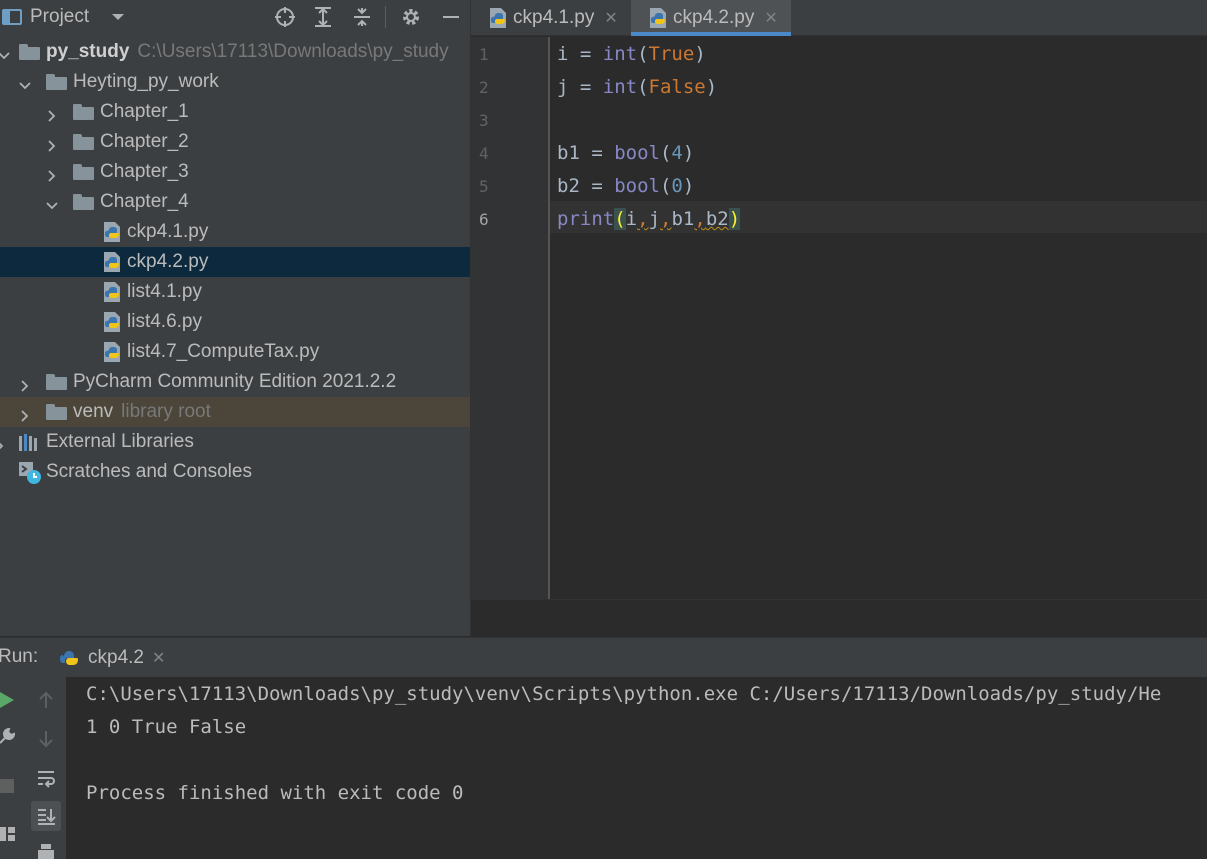 The height and width of the screenshot is (859, 1207). What do you see at coordinates (235, 17) in the screenshot?
I see `project-toolbar: Project` at bounding box center [235, 17].